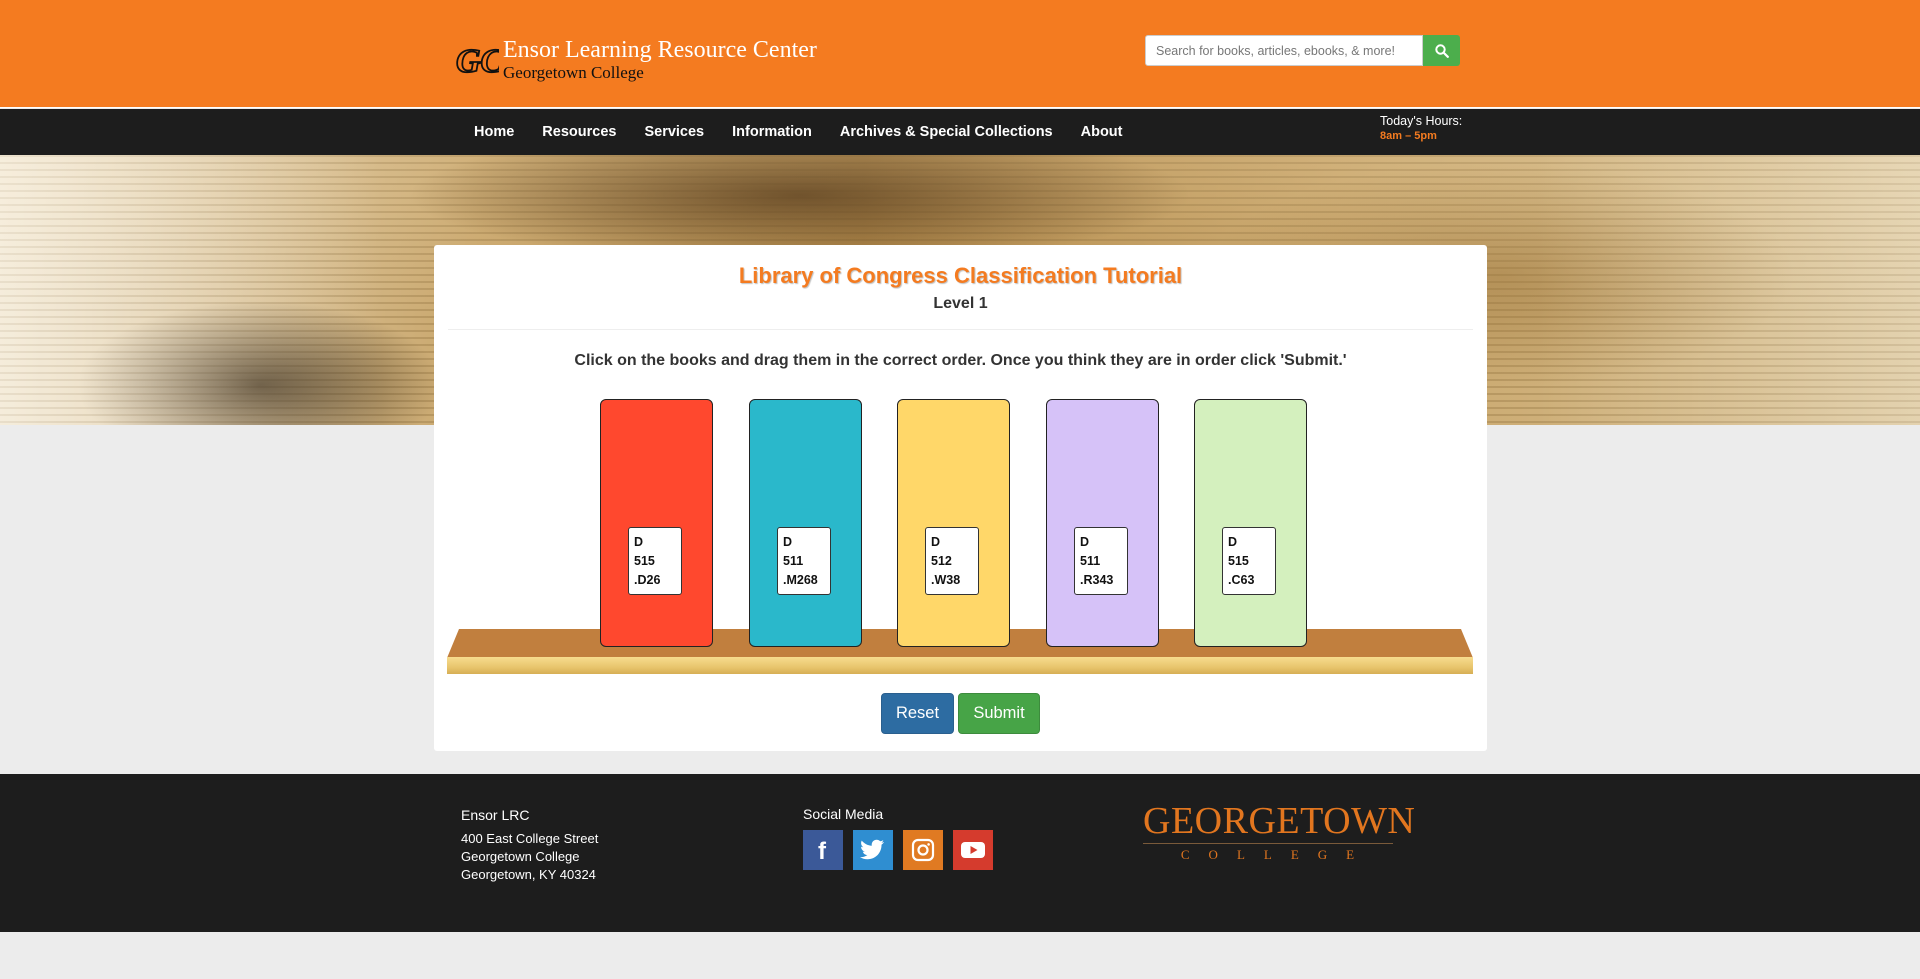 Image resolution: width=1920 pixels, height=979 pixels. I want to click on hours-value: 8am – 5pm, so click(1408, 136).